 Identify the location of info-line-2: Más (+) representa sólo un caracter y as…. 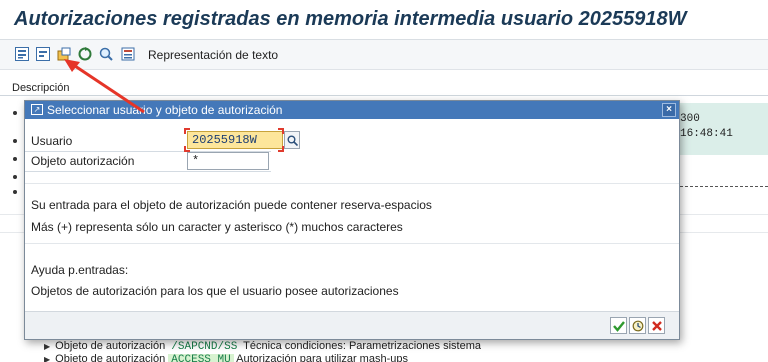
(217, 227).